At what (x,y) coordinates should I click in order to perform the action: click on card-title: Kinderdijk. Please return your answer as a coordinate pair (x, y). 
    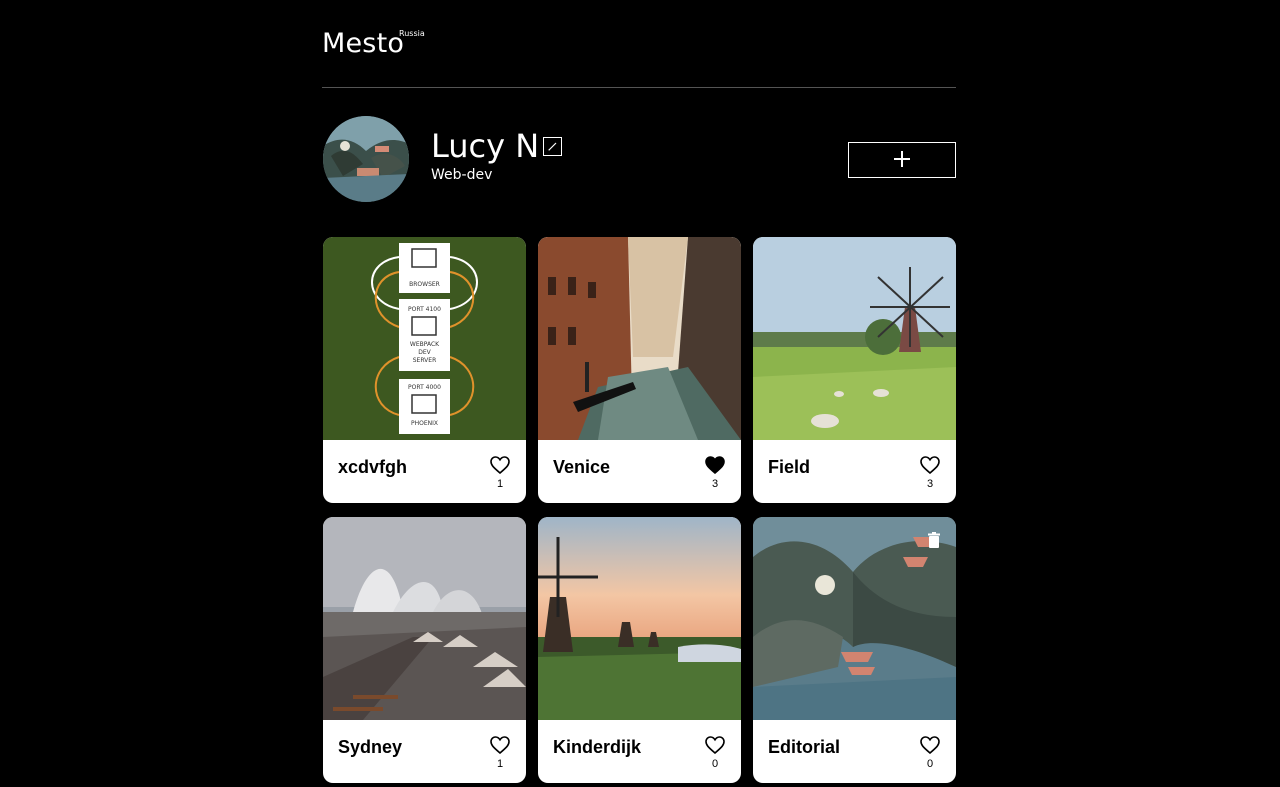
    Looking at the image, I should click on (597, 747).